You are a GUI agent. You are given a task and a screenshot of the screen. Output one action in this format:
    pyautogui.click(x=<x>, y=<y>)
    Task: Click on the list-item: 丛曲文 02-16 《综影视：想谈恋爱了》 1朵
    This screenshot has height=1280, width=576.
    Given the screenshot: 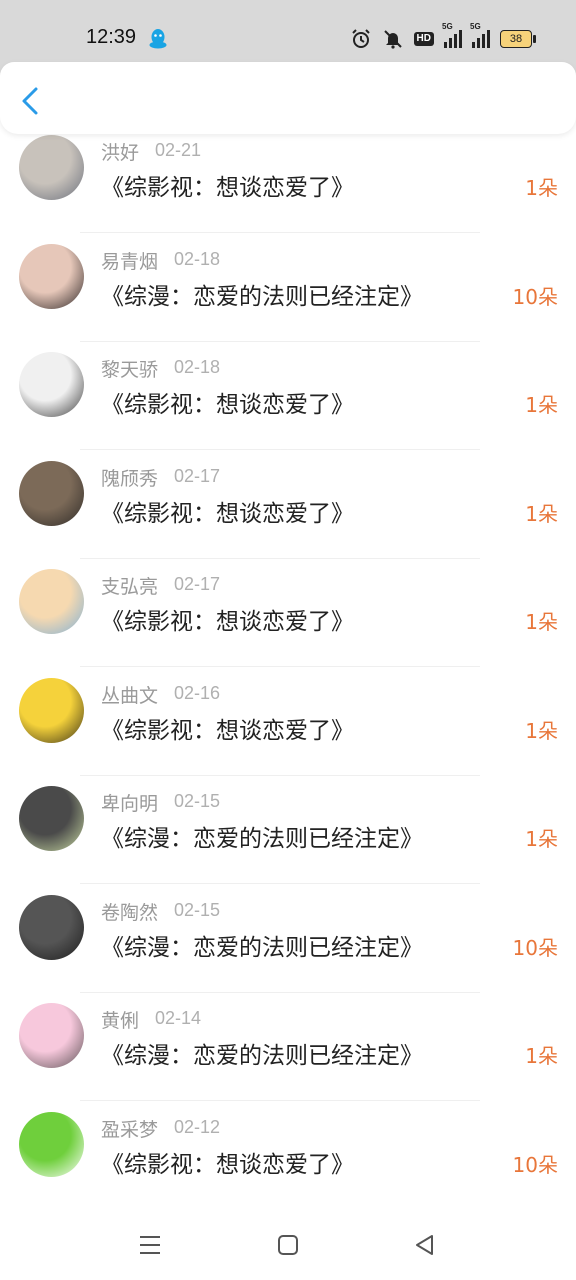 What is the action you would take?
    pyautogui.click(x=288, y=721)
    